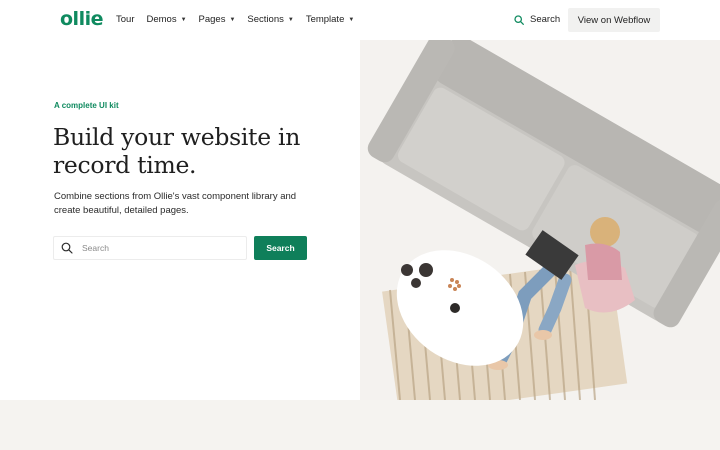  I want to click on nav-item-label: Template, so click(325, 19).